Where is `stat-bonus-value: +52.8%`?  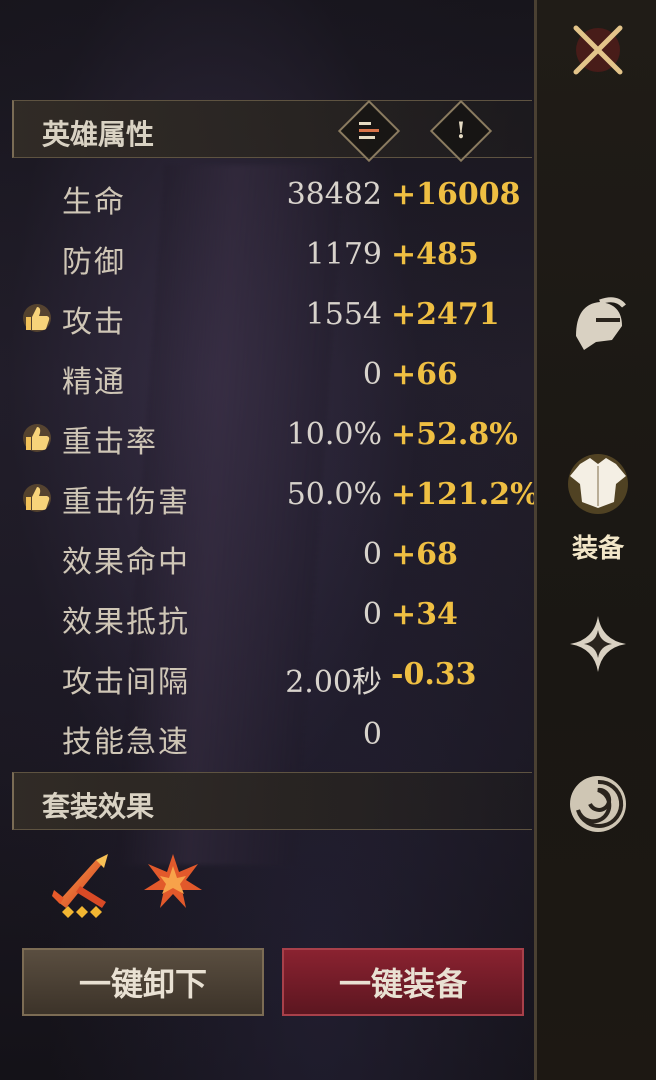
stat-bonus-value: +52.8% is located at coordinates (454, 434).